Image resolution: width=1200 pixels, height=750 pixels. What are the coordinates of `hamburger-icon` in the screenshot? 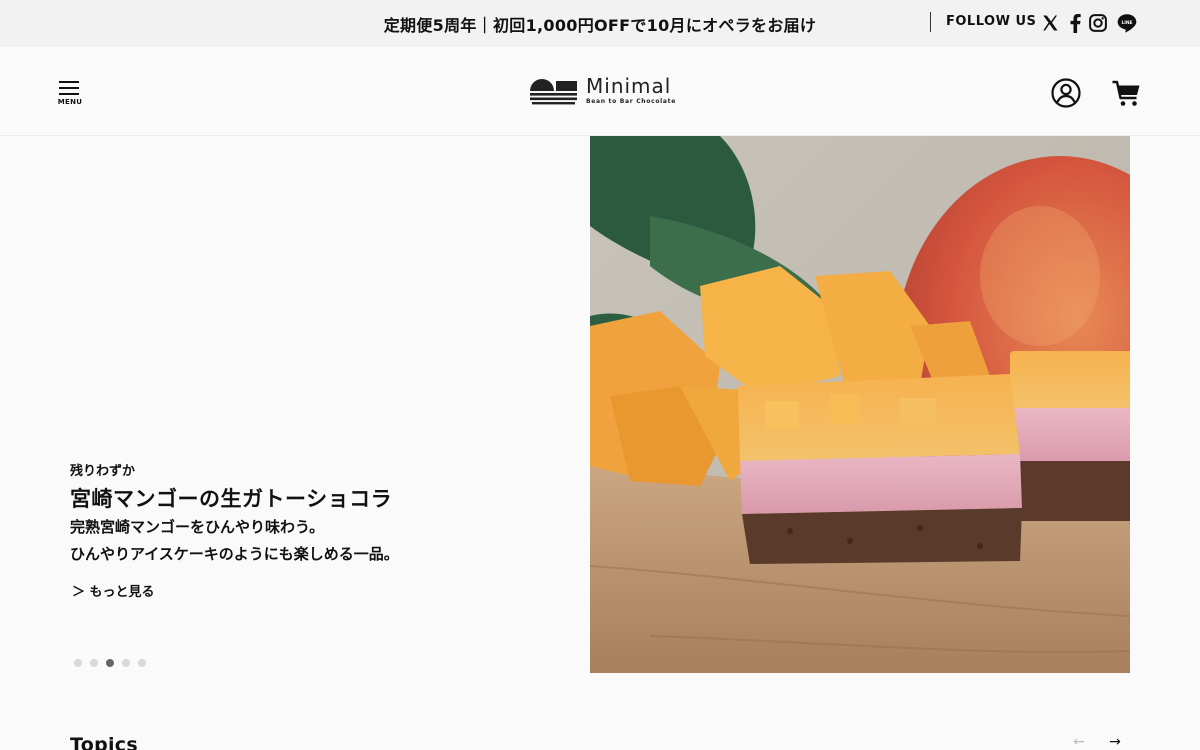 It's located at (69, 82).